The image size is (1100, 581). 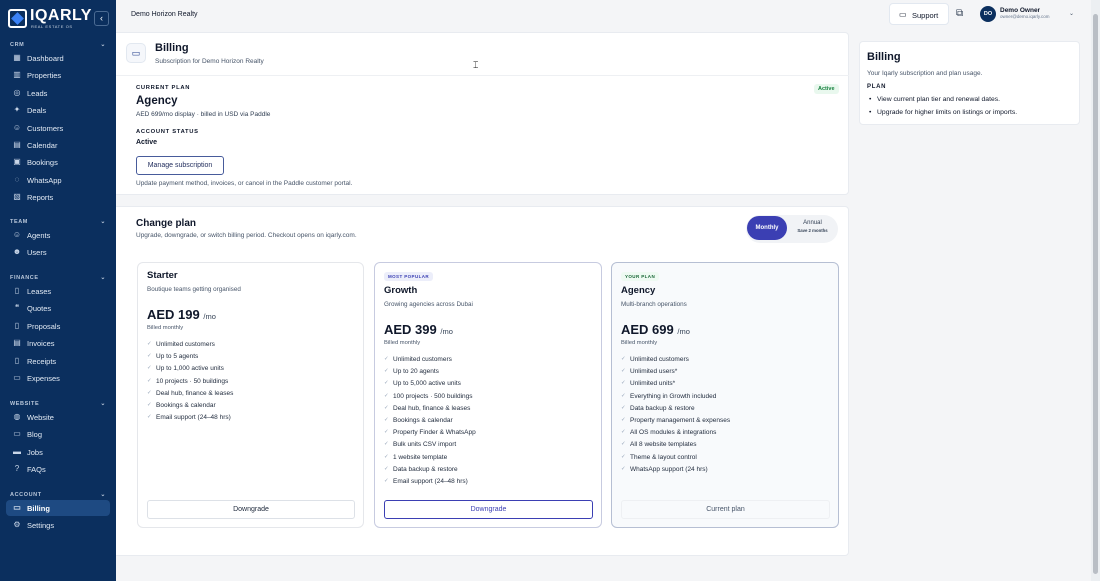 What do you see at coordinates (884, 57) in the screenshot?
I see `panel-title: Billing` at bounding box center [884, 57].